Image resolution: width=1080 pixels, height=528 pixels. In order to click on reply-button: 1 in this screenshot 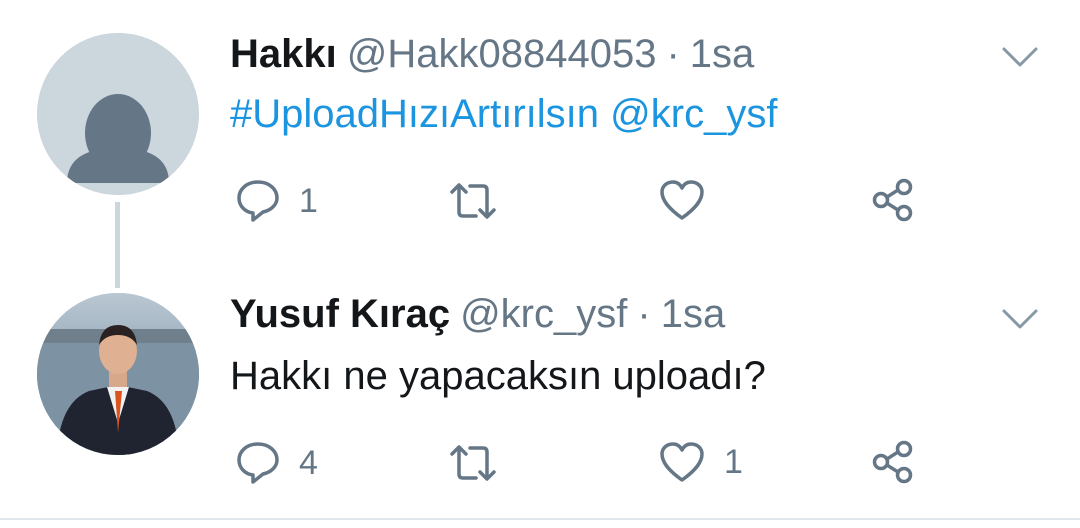, I will do `click(276, 201)`.